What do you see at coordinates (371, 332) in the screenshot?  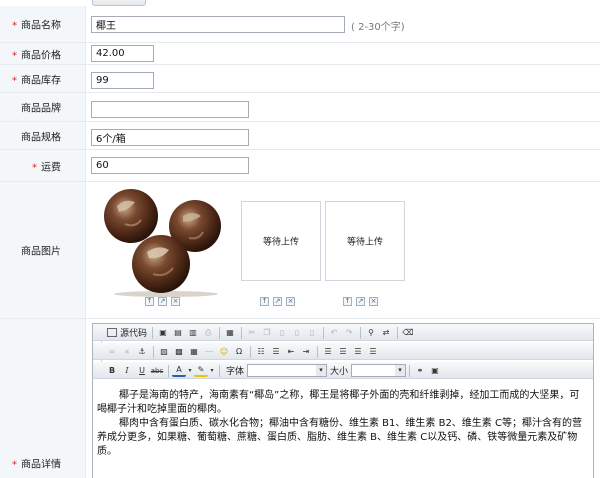 I see `find-icon: ⚲` at bounding box center [371, 332].